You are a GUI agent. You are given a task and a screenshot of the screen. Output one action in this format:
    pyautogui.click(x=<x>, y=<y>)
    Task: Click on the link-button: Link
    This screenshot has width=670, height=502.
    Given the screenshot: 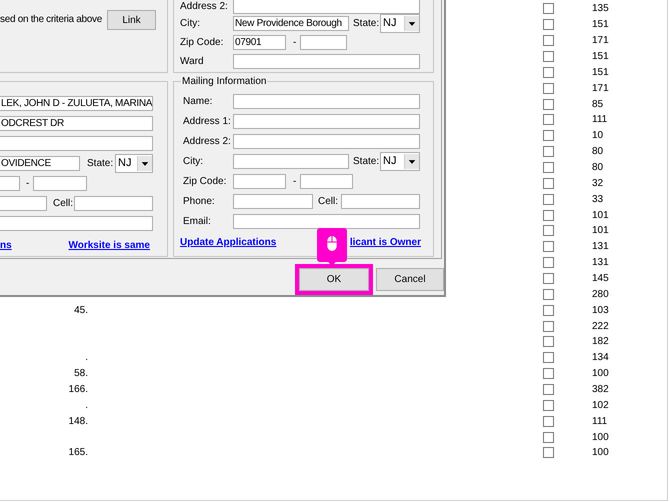 What is the action you would take?
    pyautogui.click(x=131, y=20)
    